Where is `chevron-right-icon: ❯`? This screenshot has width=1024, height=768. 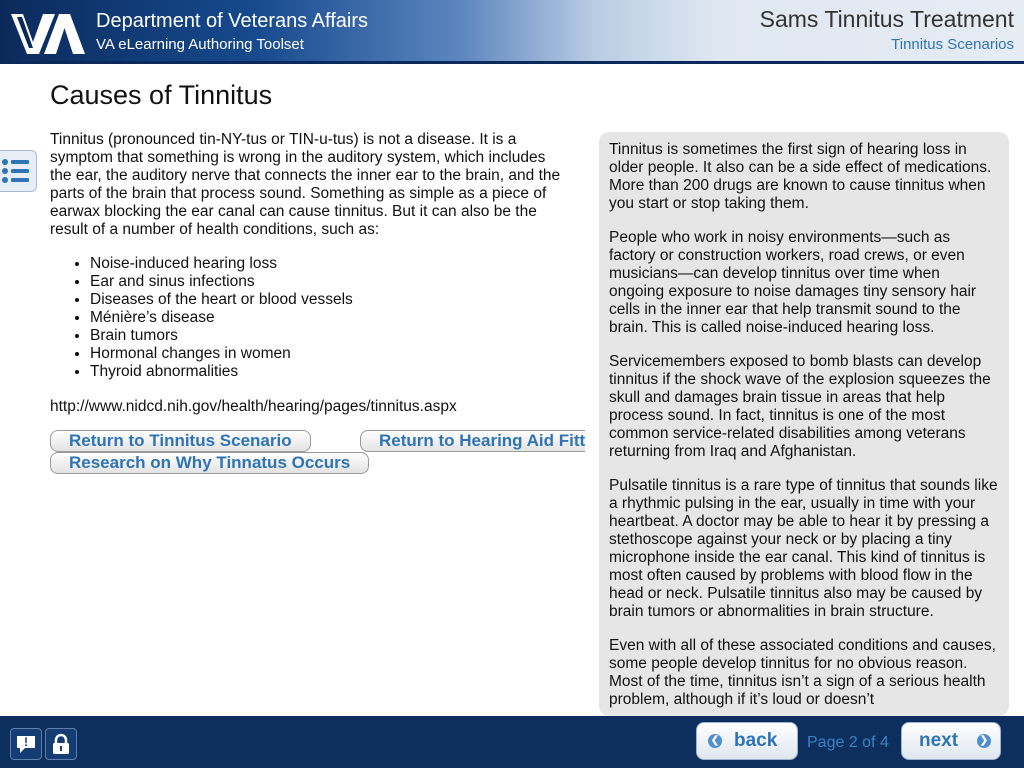
chevron-right-icon: ❯ is located at coordinates (984, 741).